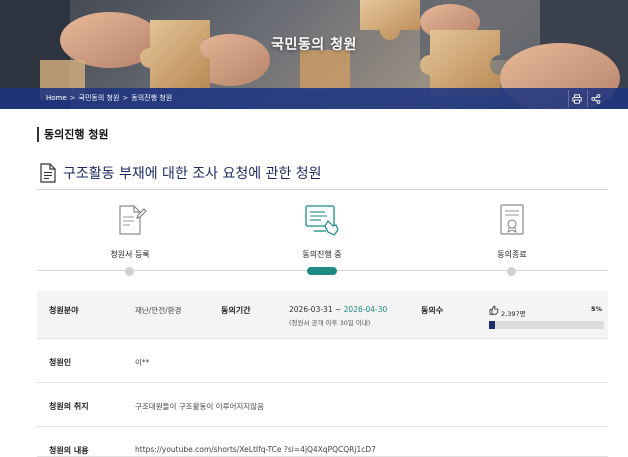 This screenshot has height=457, width=628. I want to click on breadcrumb: Home > 국민동의 청원 > 동의진행 청원, so click(109, 98).